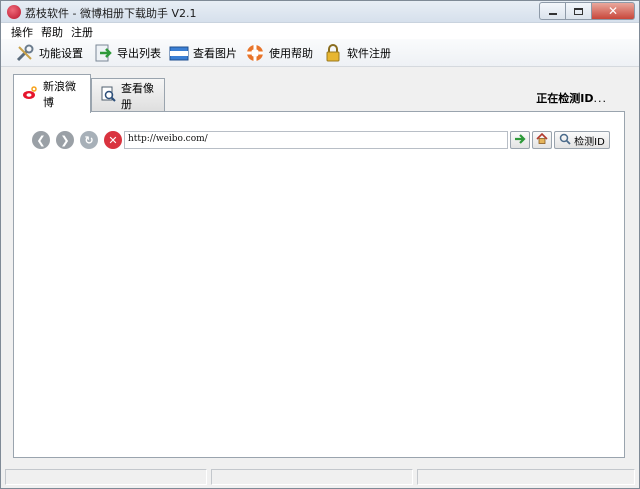 Image resolution: width=640 pixels, height=489 pixels. What do you see at coordinates (111, 13) in the screenshot?
I see `window-title: 荔枝软件 - 微博相册下载助手 V2.1` at bounding box center [111, 13].